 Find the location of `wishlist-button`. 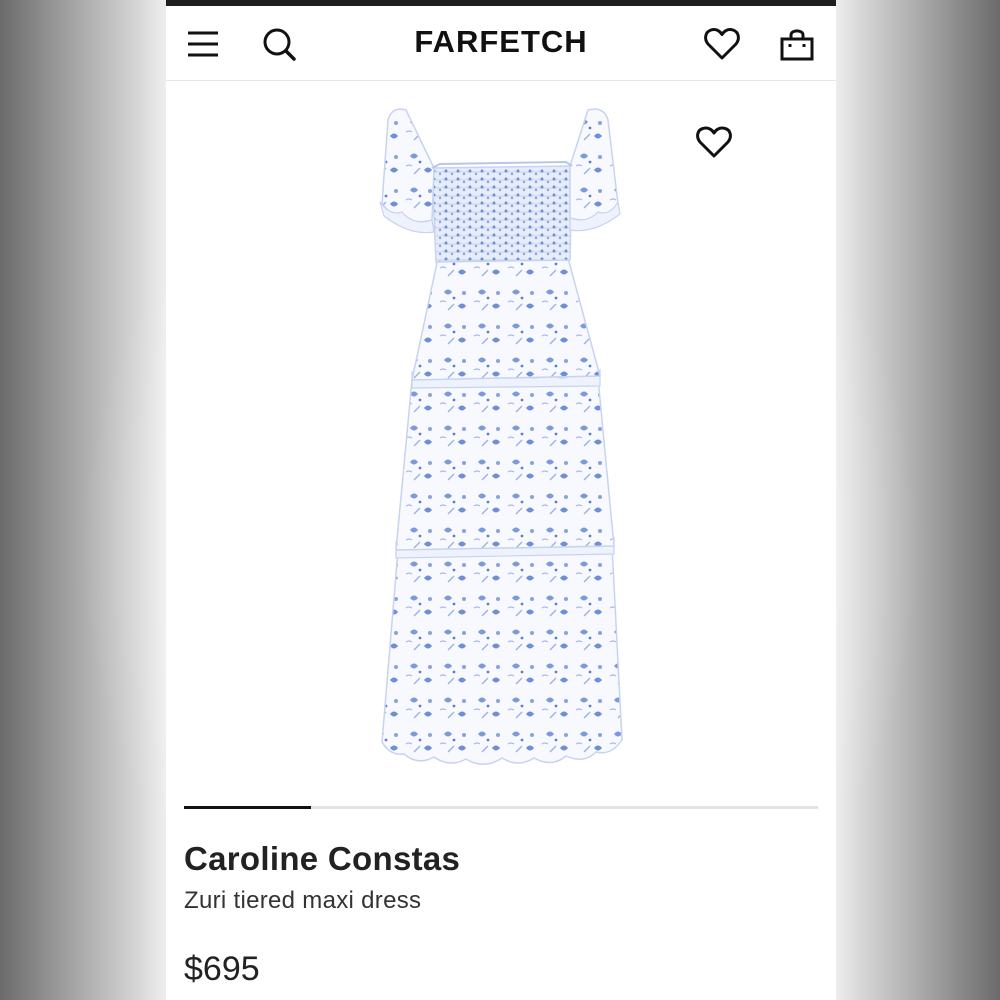

wishlist-button is located at coordinates (722, 44).